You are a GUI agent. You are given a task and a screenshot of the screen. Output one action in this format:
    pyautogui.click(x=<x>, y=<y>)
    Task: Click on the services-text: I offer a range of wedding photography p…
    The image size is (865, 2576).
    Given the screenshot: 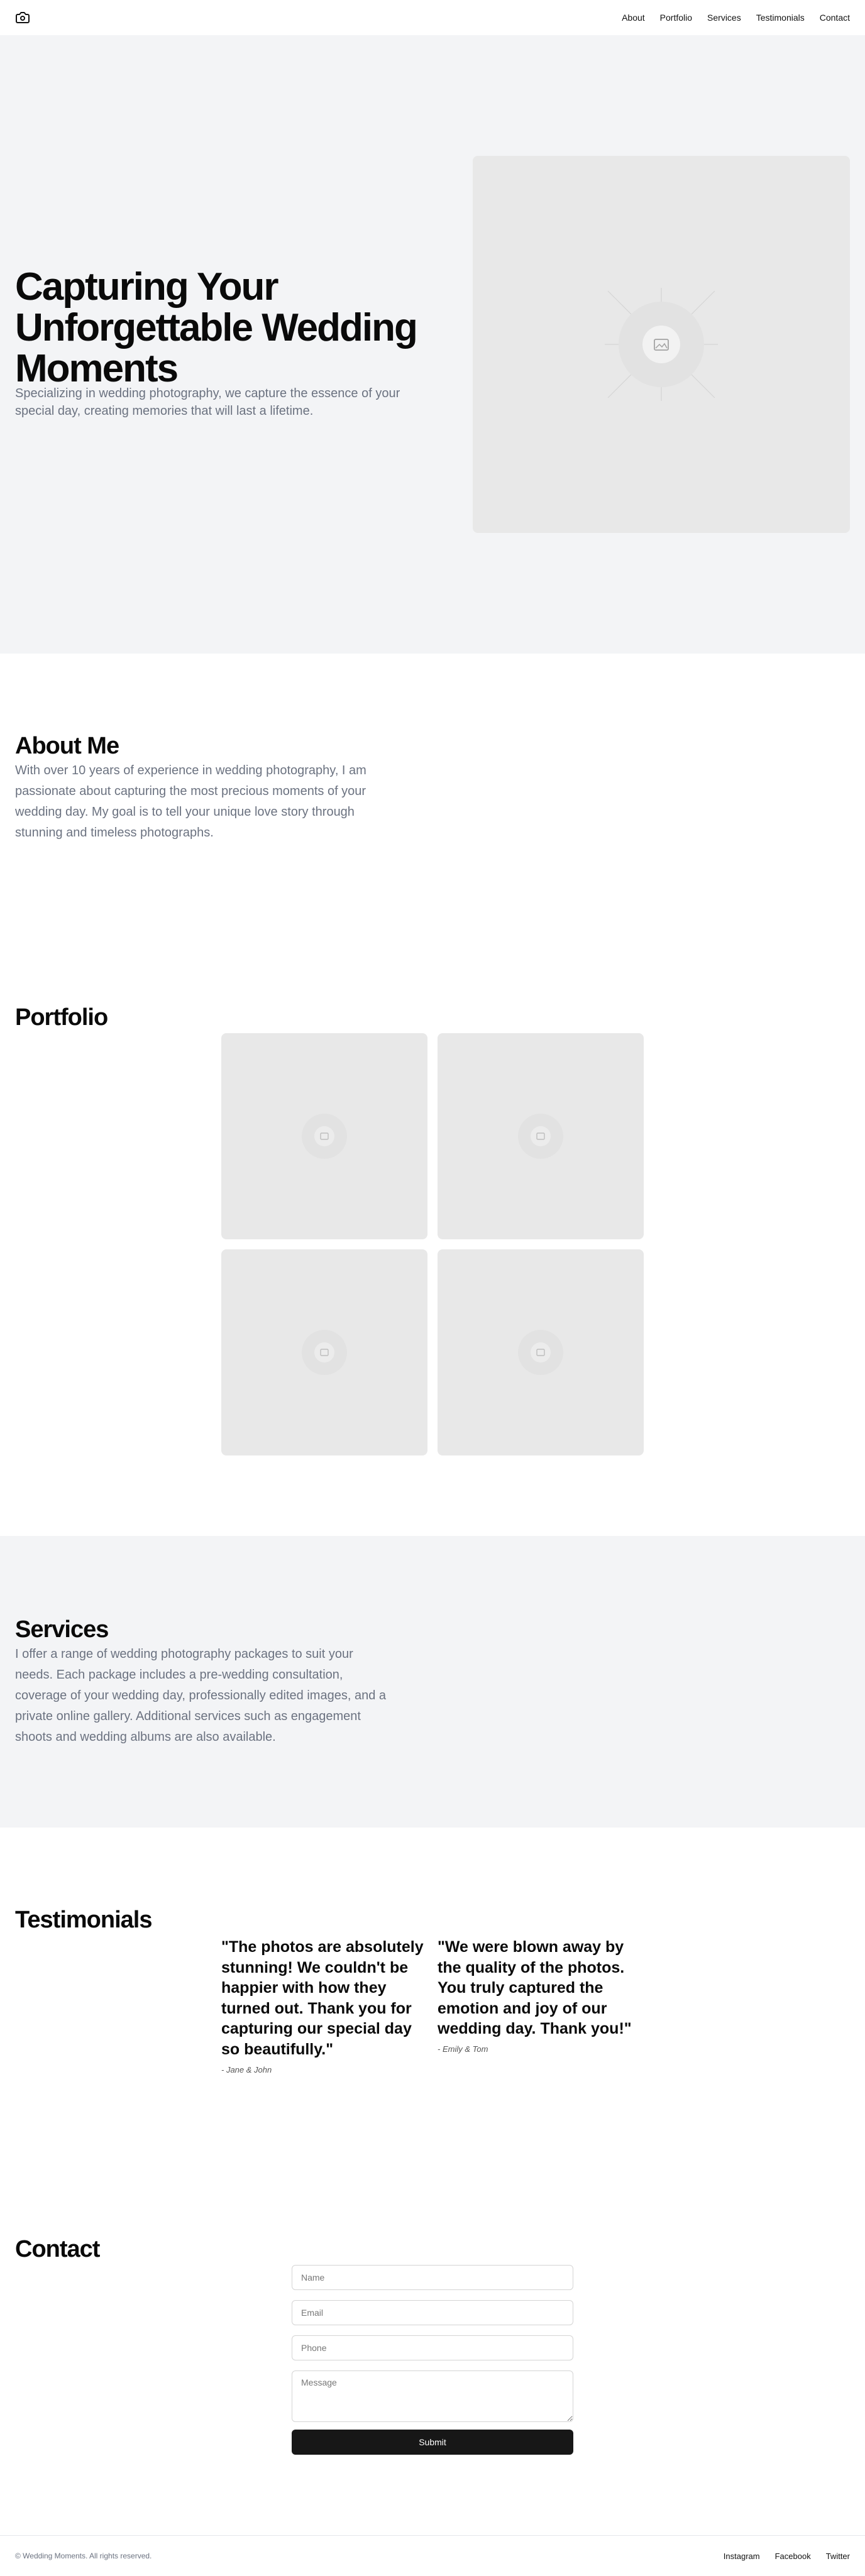 What is the action you would take?
    pyautogui.click(x=200, y=1695)
    